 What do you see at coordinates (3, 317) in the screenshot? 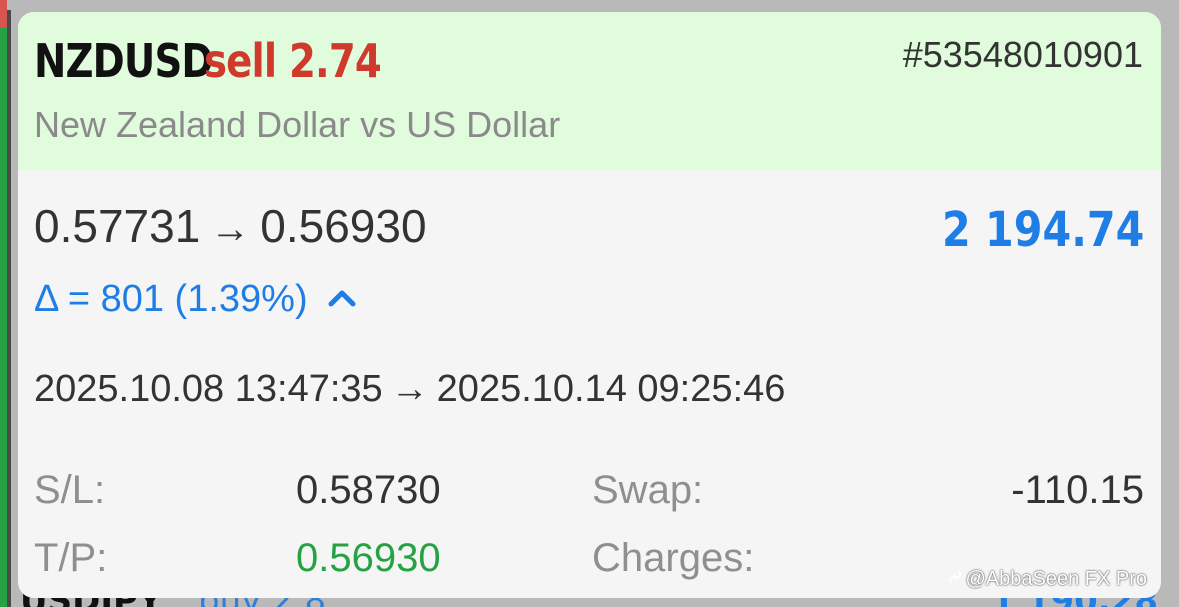
I see `left-edge-green-strip` at bounding box center [3, 317].